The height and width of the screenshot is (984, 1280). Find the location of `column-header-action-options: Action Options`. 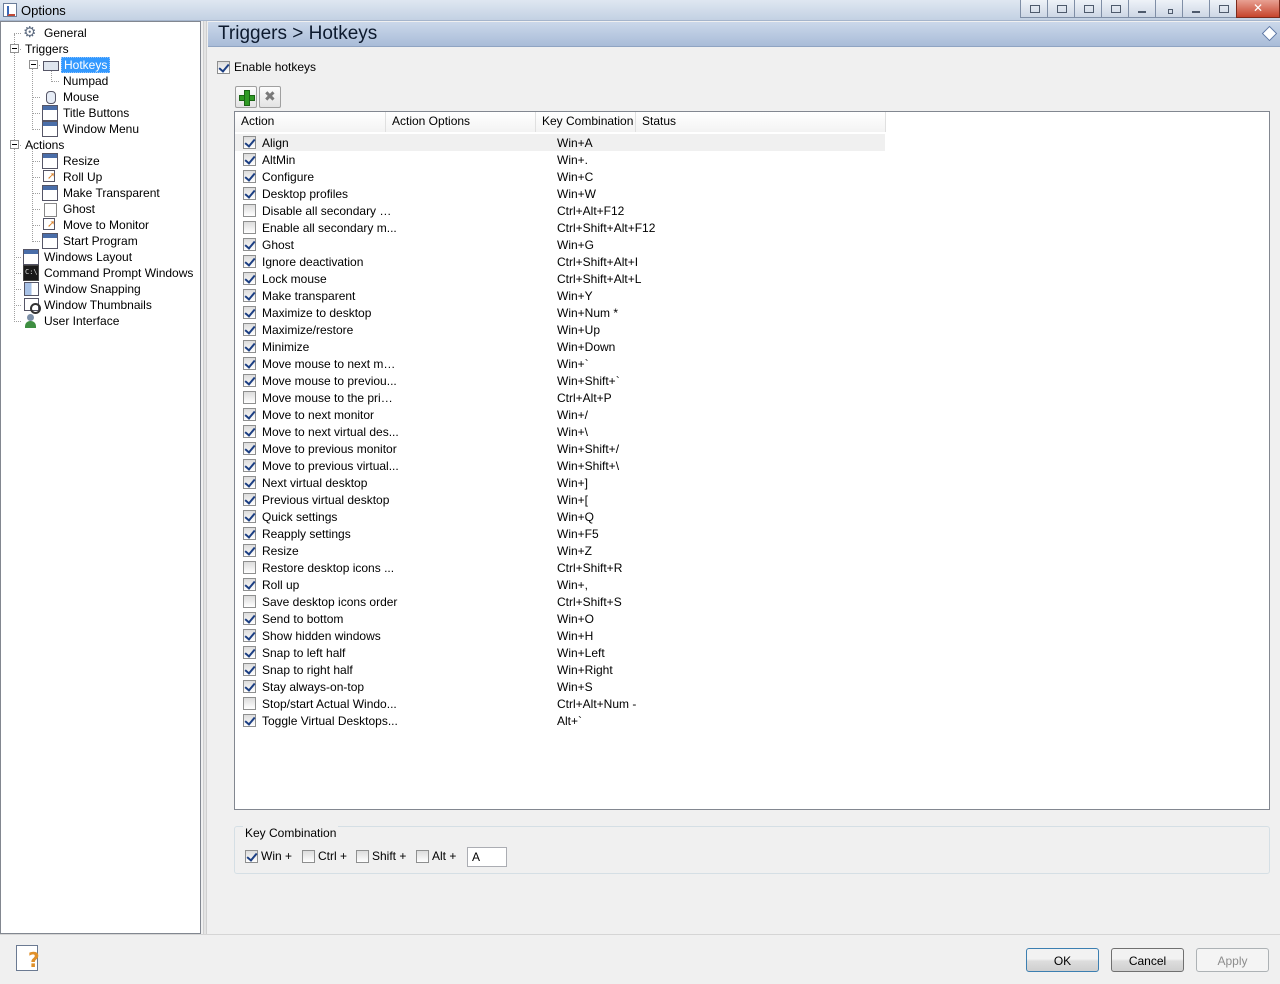

column-header-action-options: Action Options is located at coordinates (461, 122).